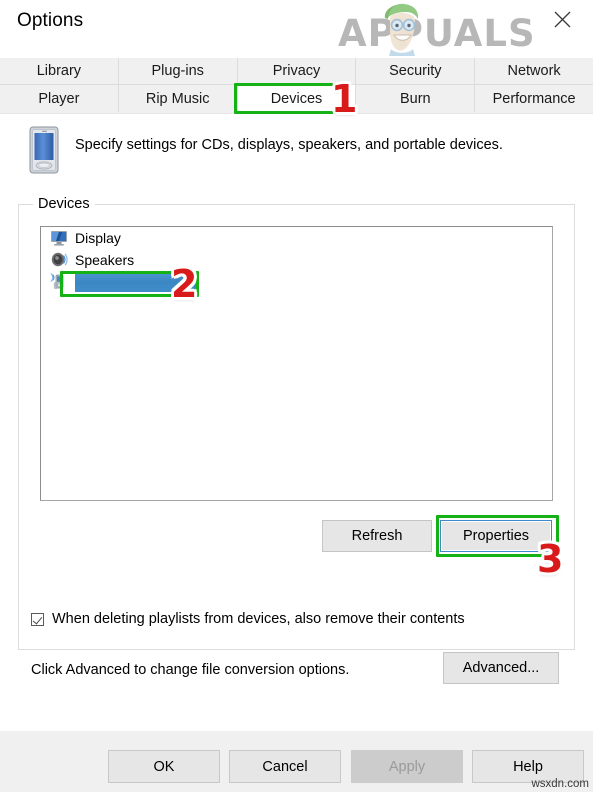 The width and height of the screenshot is (593, 792). I want to click on list-item-label-redacted, so click(137, 282).